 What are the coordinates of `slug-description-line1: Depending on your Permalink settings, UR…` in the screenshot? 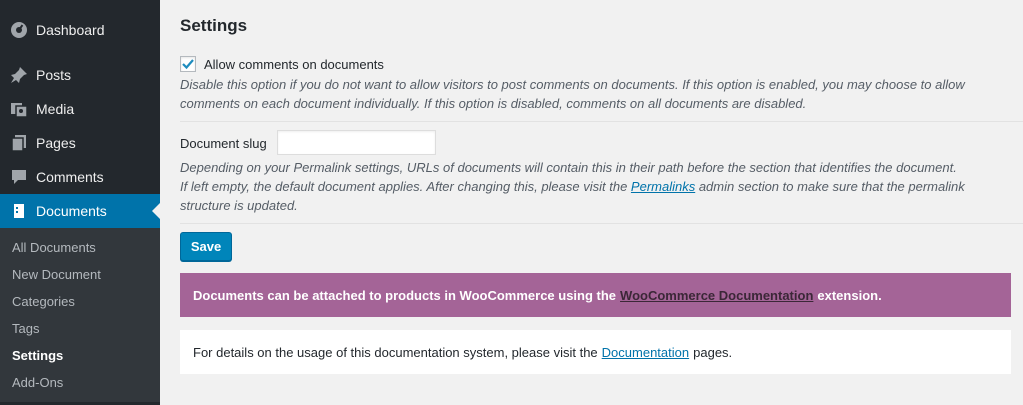 It's located at (568, 167).